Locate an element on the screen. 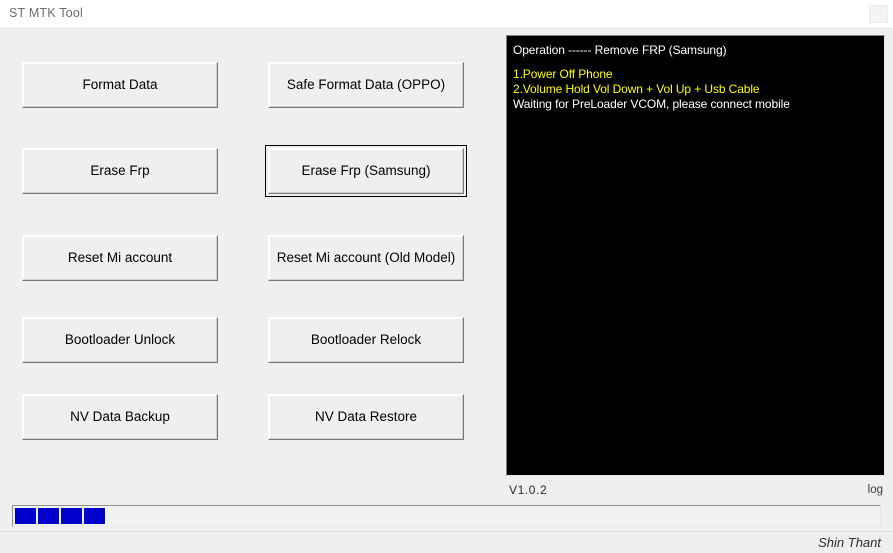 The image size is (893, 553). button-erase-frp-samsung: Erase Frp (Samsung) is located at coordinates (366, 171).